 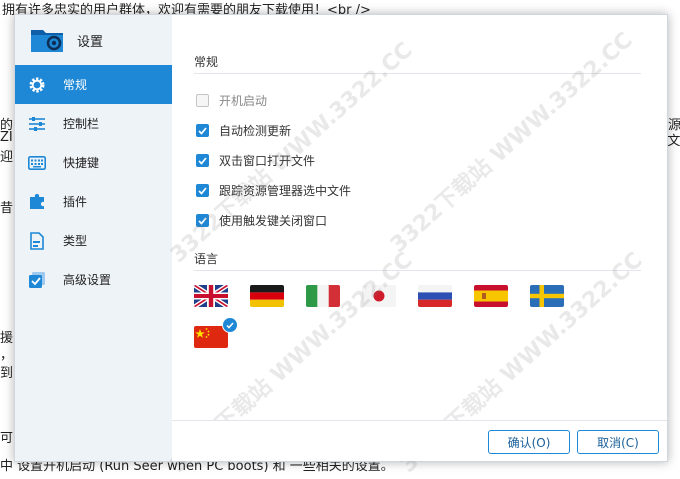 What do you see at coordinates (206, 62) in the screenshot?
I see `general-section-title: 常规` at bounding box center [206, 62].